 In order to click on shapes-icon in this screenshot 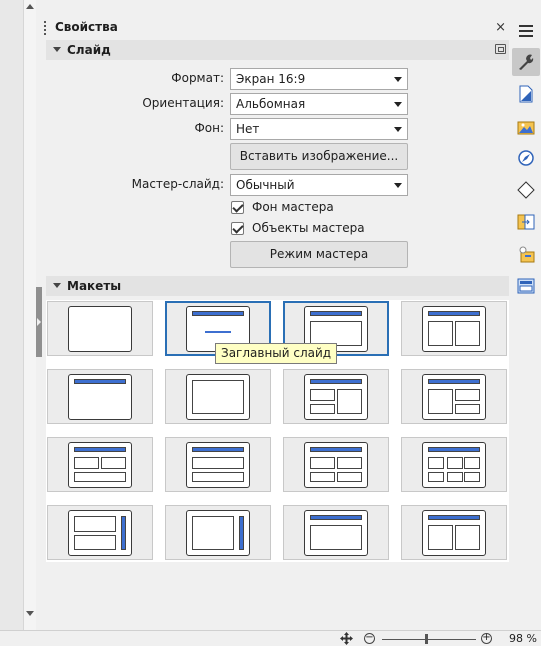, I will do `click(526, 190)`.